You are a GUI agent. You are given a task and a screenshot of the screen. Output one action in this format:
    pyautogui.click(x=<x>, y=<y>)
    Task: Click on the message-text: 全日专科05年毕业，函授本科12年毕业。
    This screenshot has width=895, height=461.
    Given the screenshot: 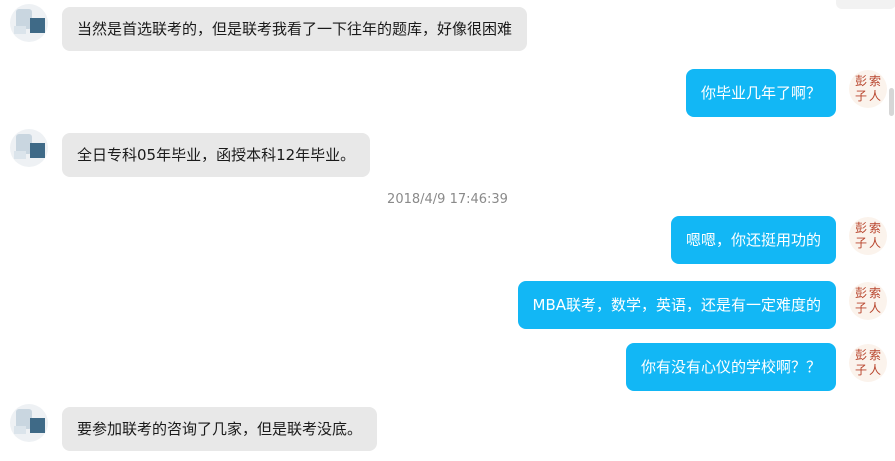 What is the action you would take?
    pyautogui.click(x=216, y=154)
    